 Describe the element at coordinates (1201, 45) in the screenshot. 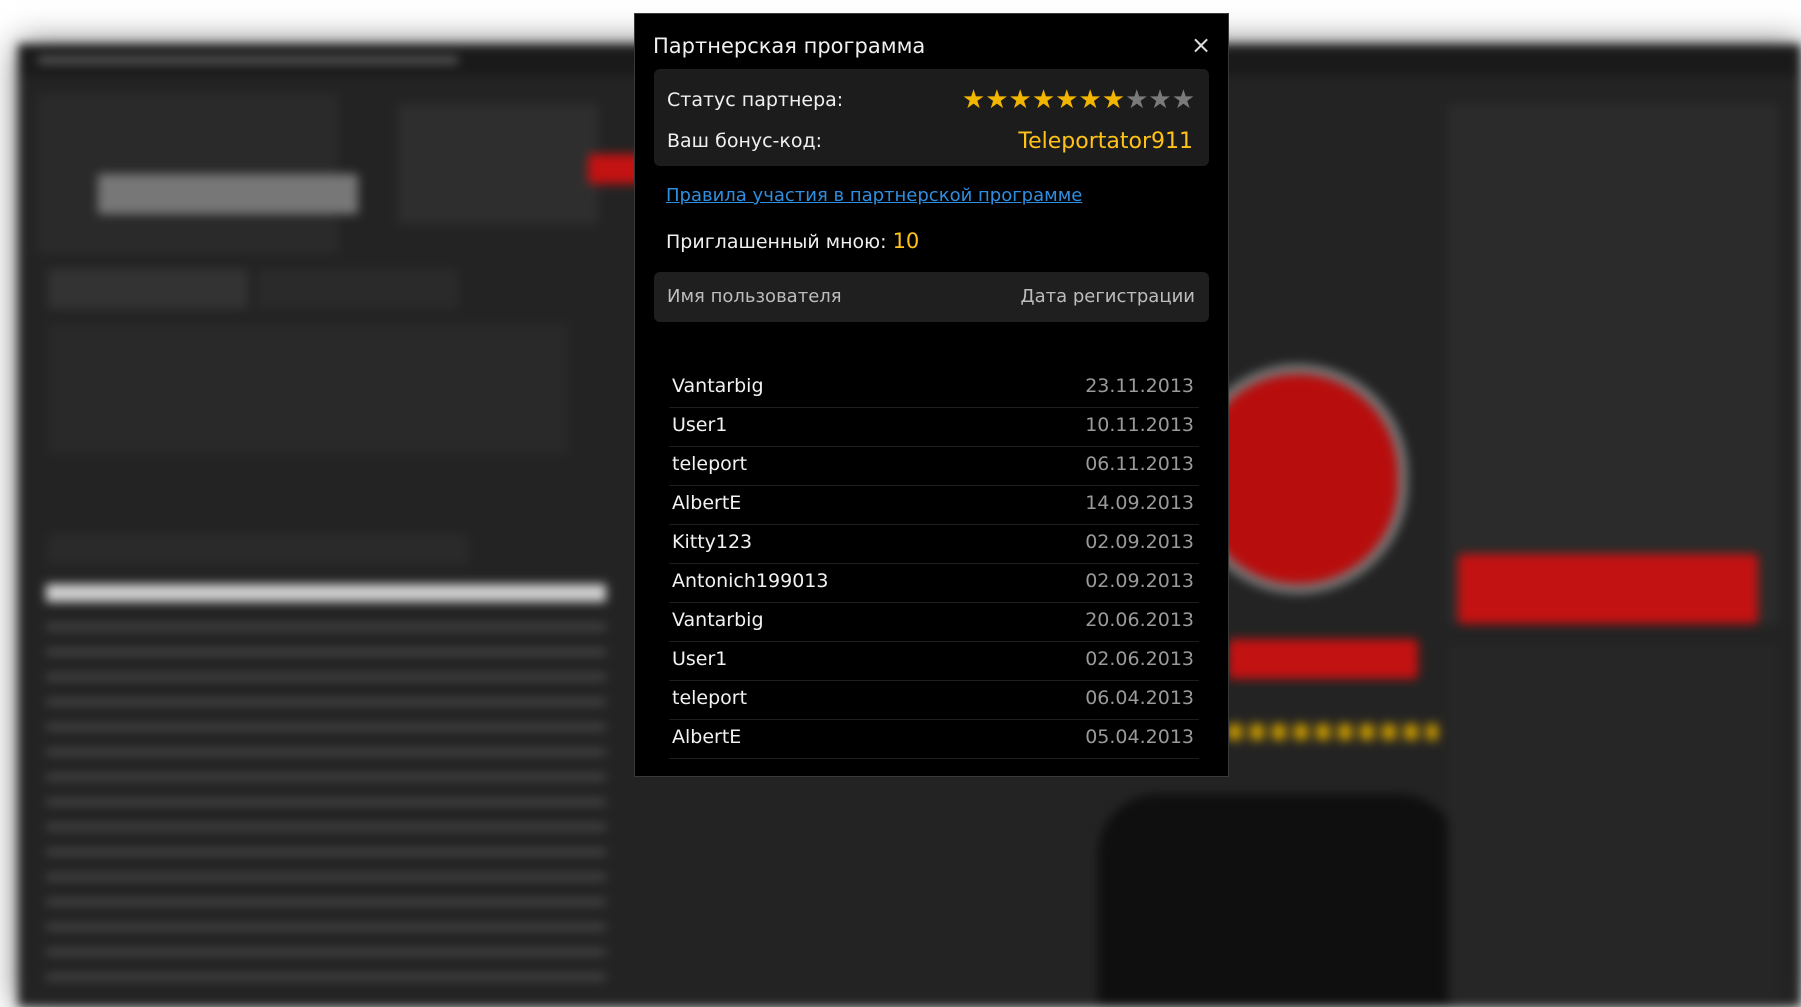

I see `close-button: ×` at that location.